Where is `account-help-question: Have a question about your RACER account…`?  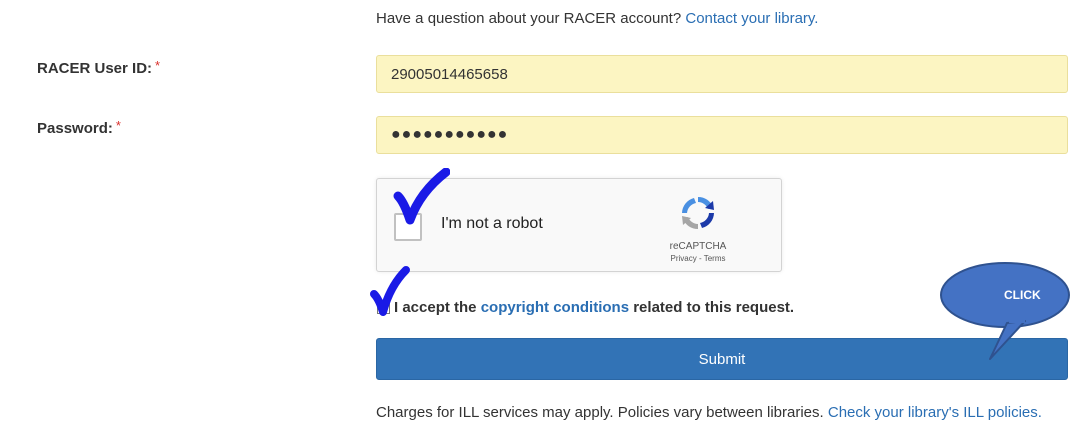 account-help-question: Have a question about your RACER account… is located at coordinates (529, 18).